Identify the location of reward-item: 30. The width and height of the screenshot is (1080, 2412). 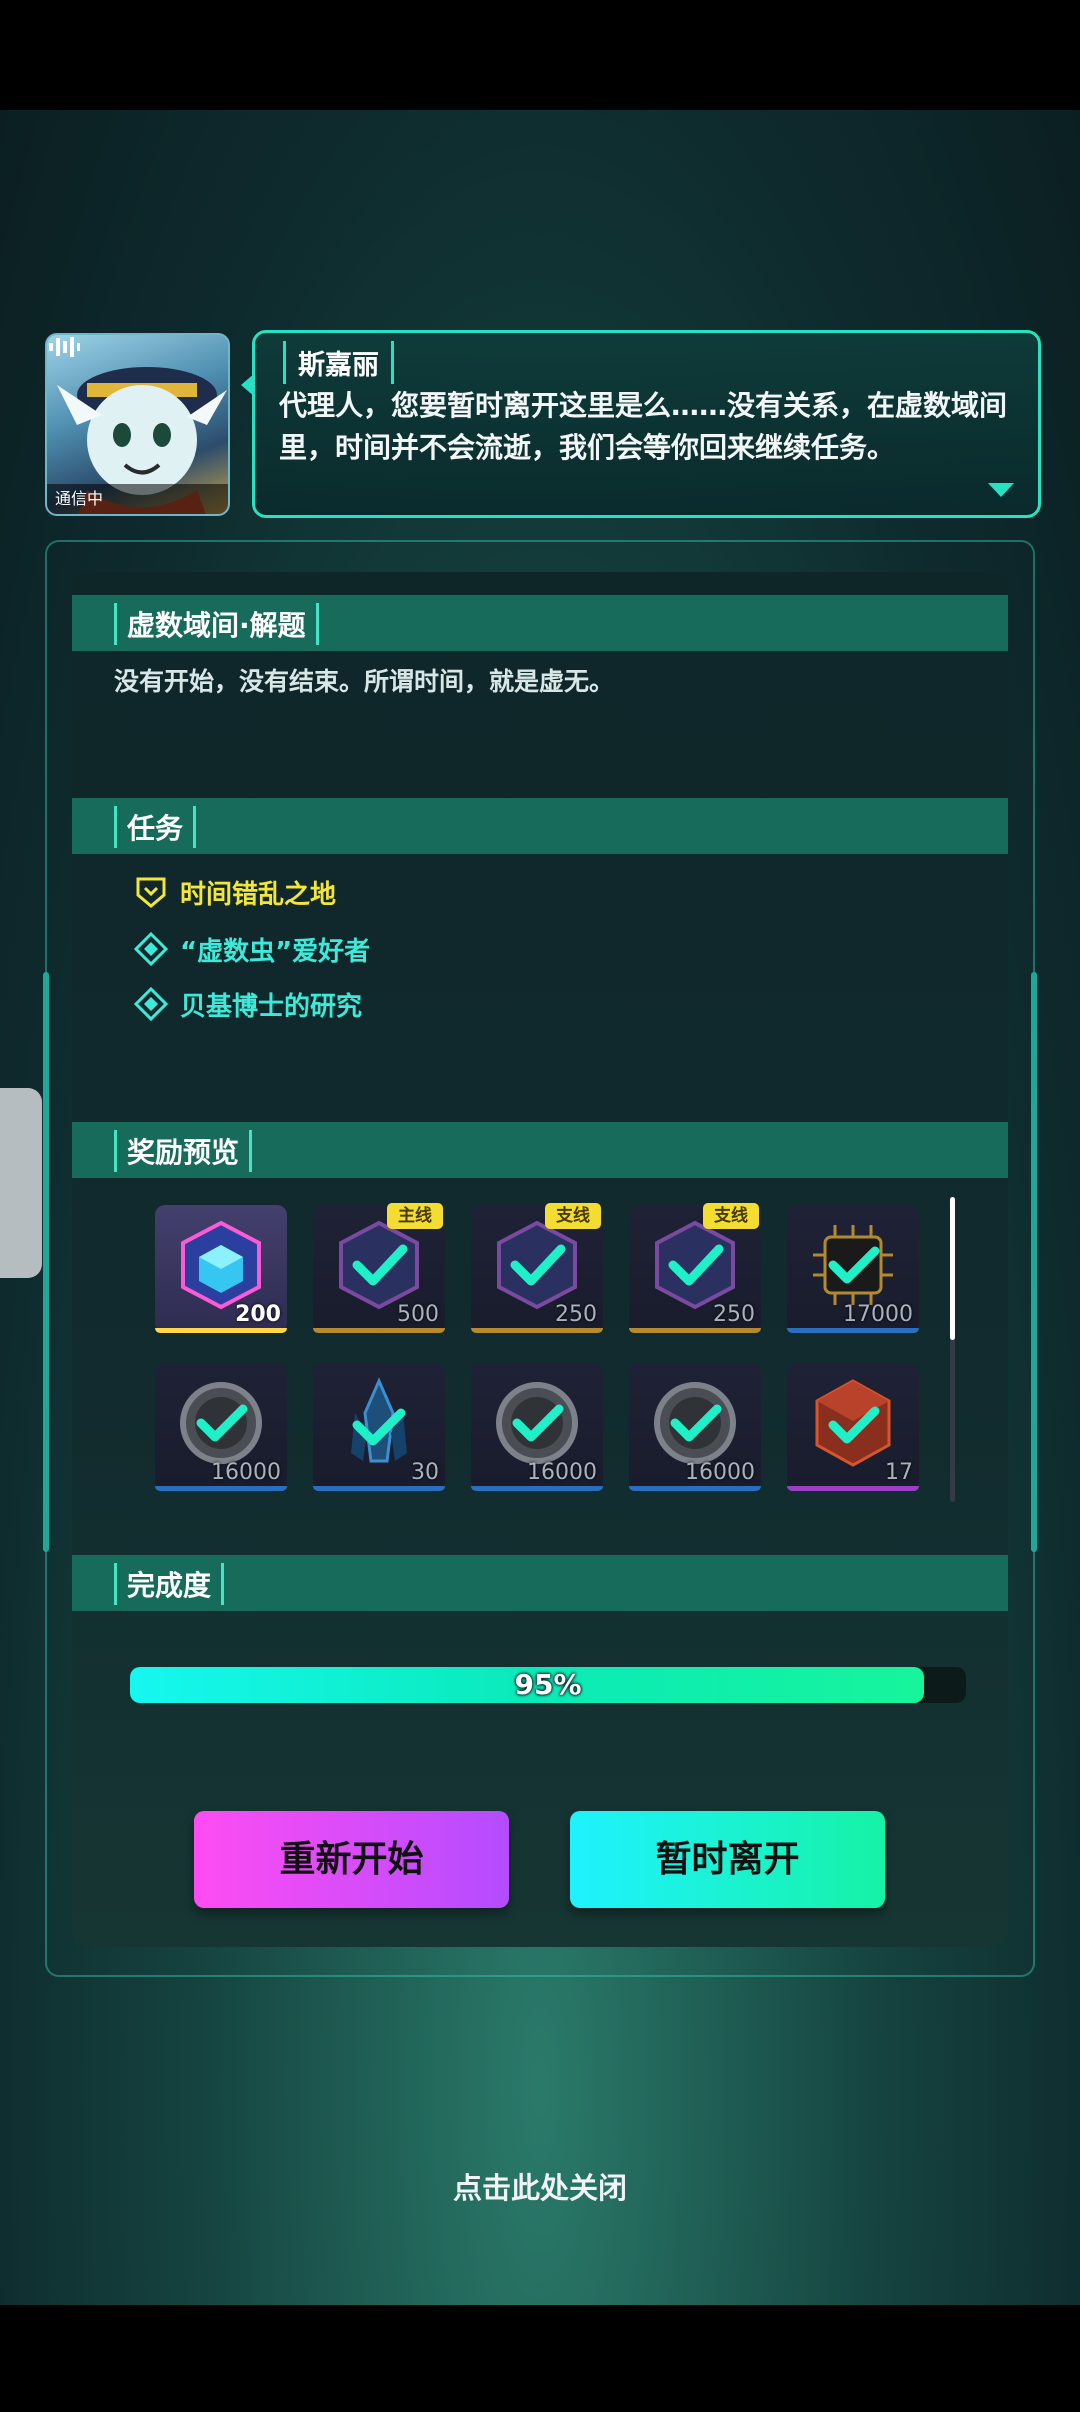
(379, 1427).